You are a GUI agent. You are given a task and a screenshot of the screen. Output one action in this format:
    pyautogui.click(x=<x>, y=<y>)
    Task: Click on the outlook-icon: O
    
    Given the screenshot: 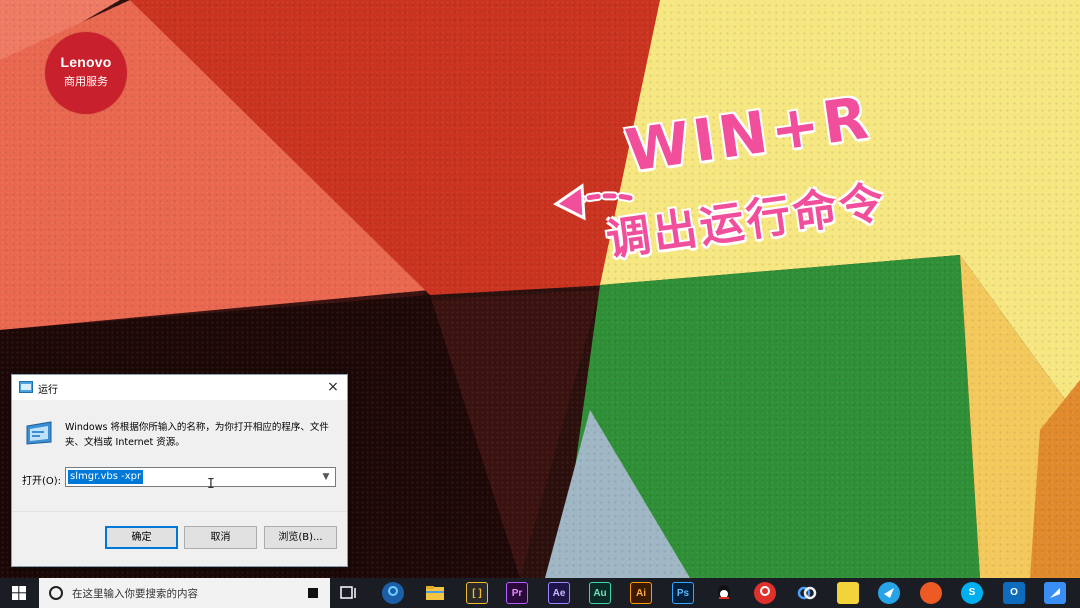 What is the action you would take?
    pyautogui.click(x=1014, y=593)
    